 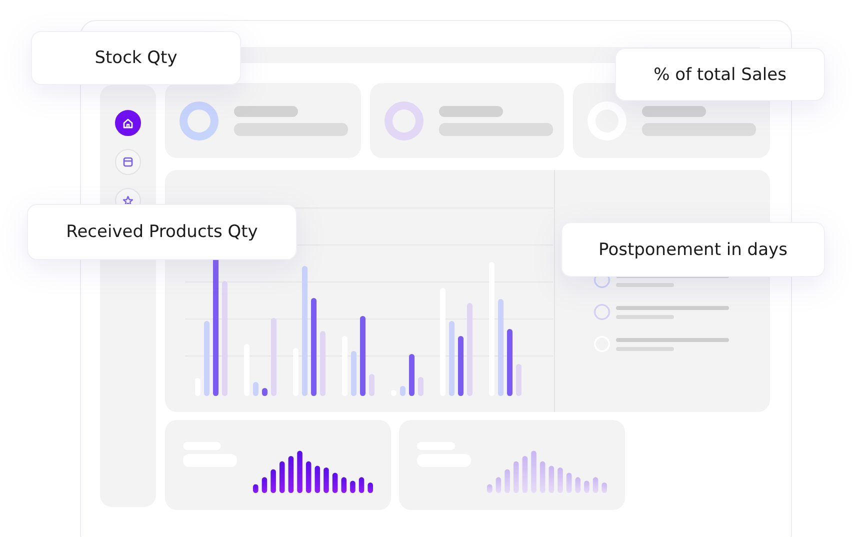 I want to click on label-tooltip: Stock Qty, so click(x=136, y=58).